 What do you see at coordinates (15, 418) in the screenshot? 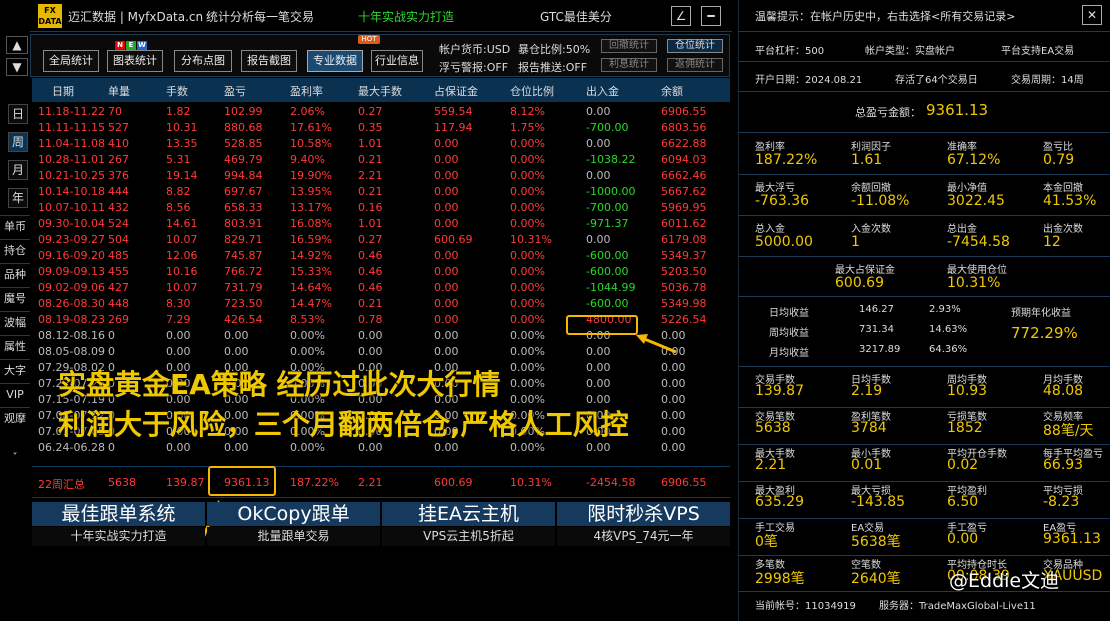
I see `sidebar-item-8: 观摩` at bounding box center [15, 418].